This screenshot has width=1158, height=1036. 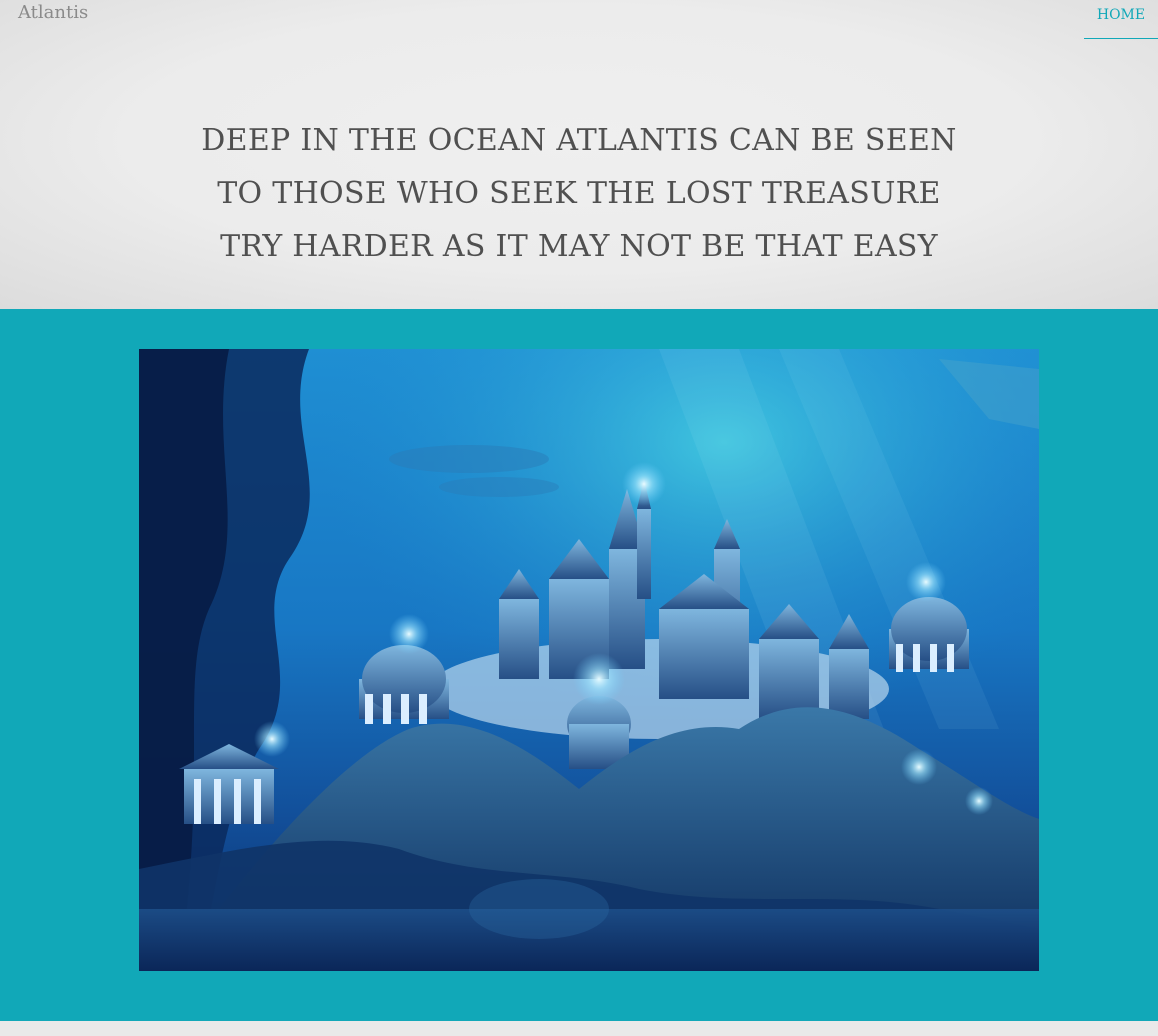 I want to click on hero-line-1: DEEP IN THE OCEAN ATLANTIS CAN BE SEEN, so click(x=579, y=140).